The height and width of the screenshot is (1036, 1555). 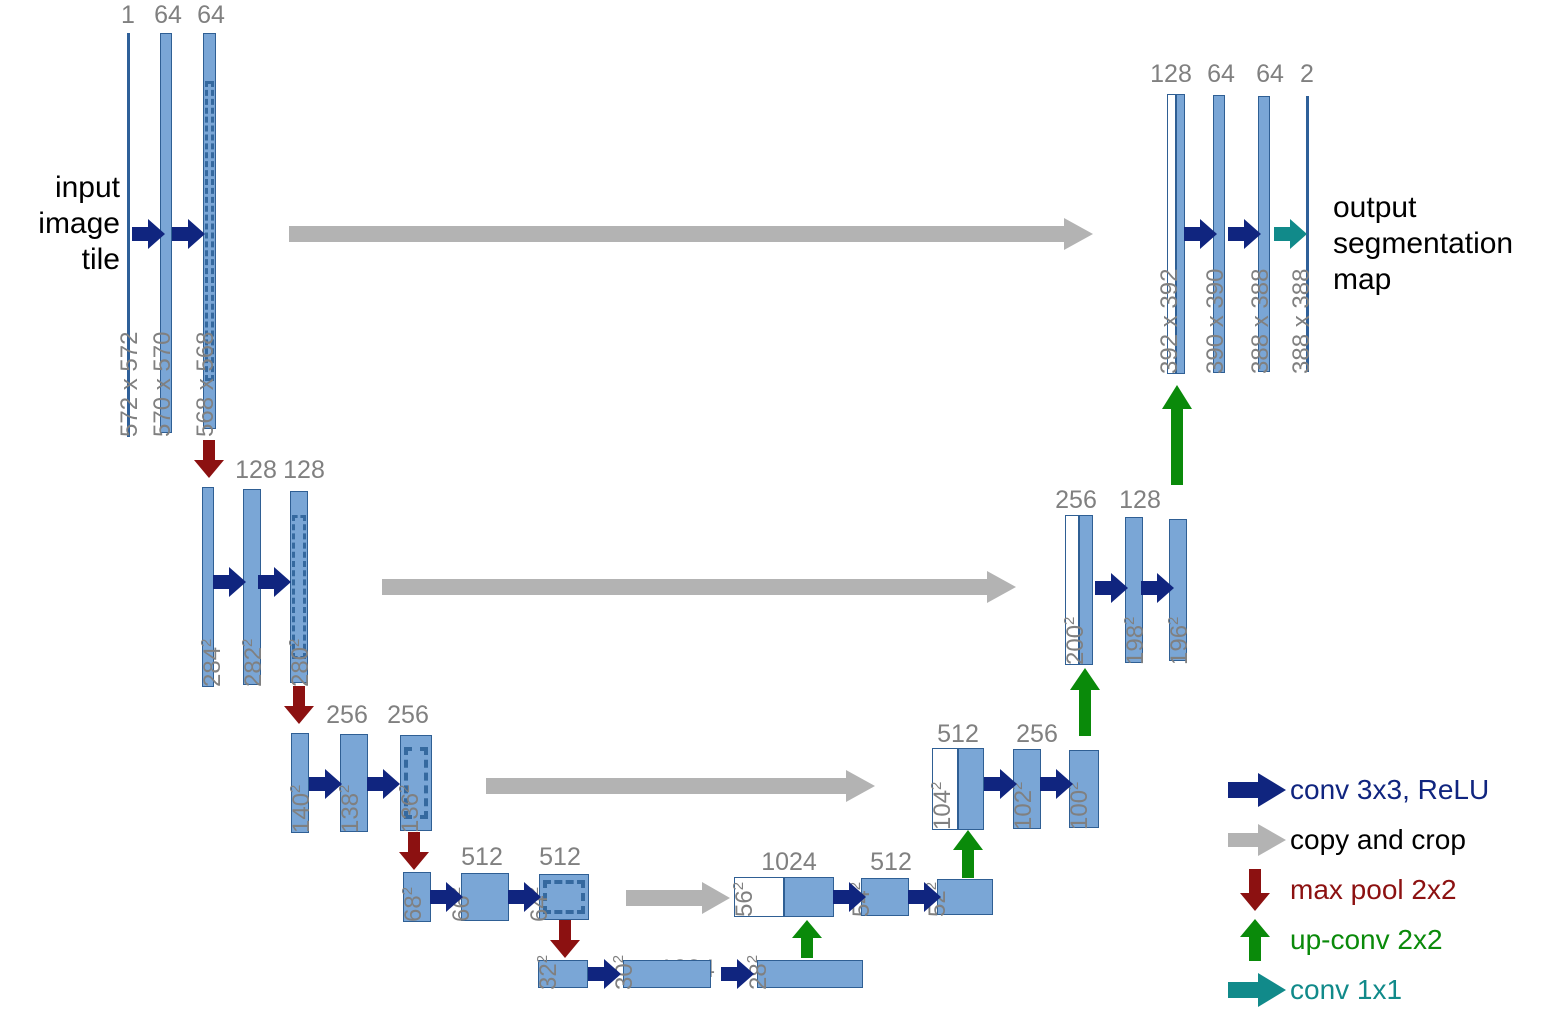 What do you see at coordinates (447, 897) in the screenshot?
I see `conv-arrow-l4-a` at bounding box center [447, 897].